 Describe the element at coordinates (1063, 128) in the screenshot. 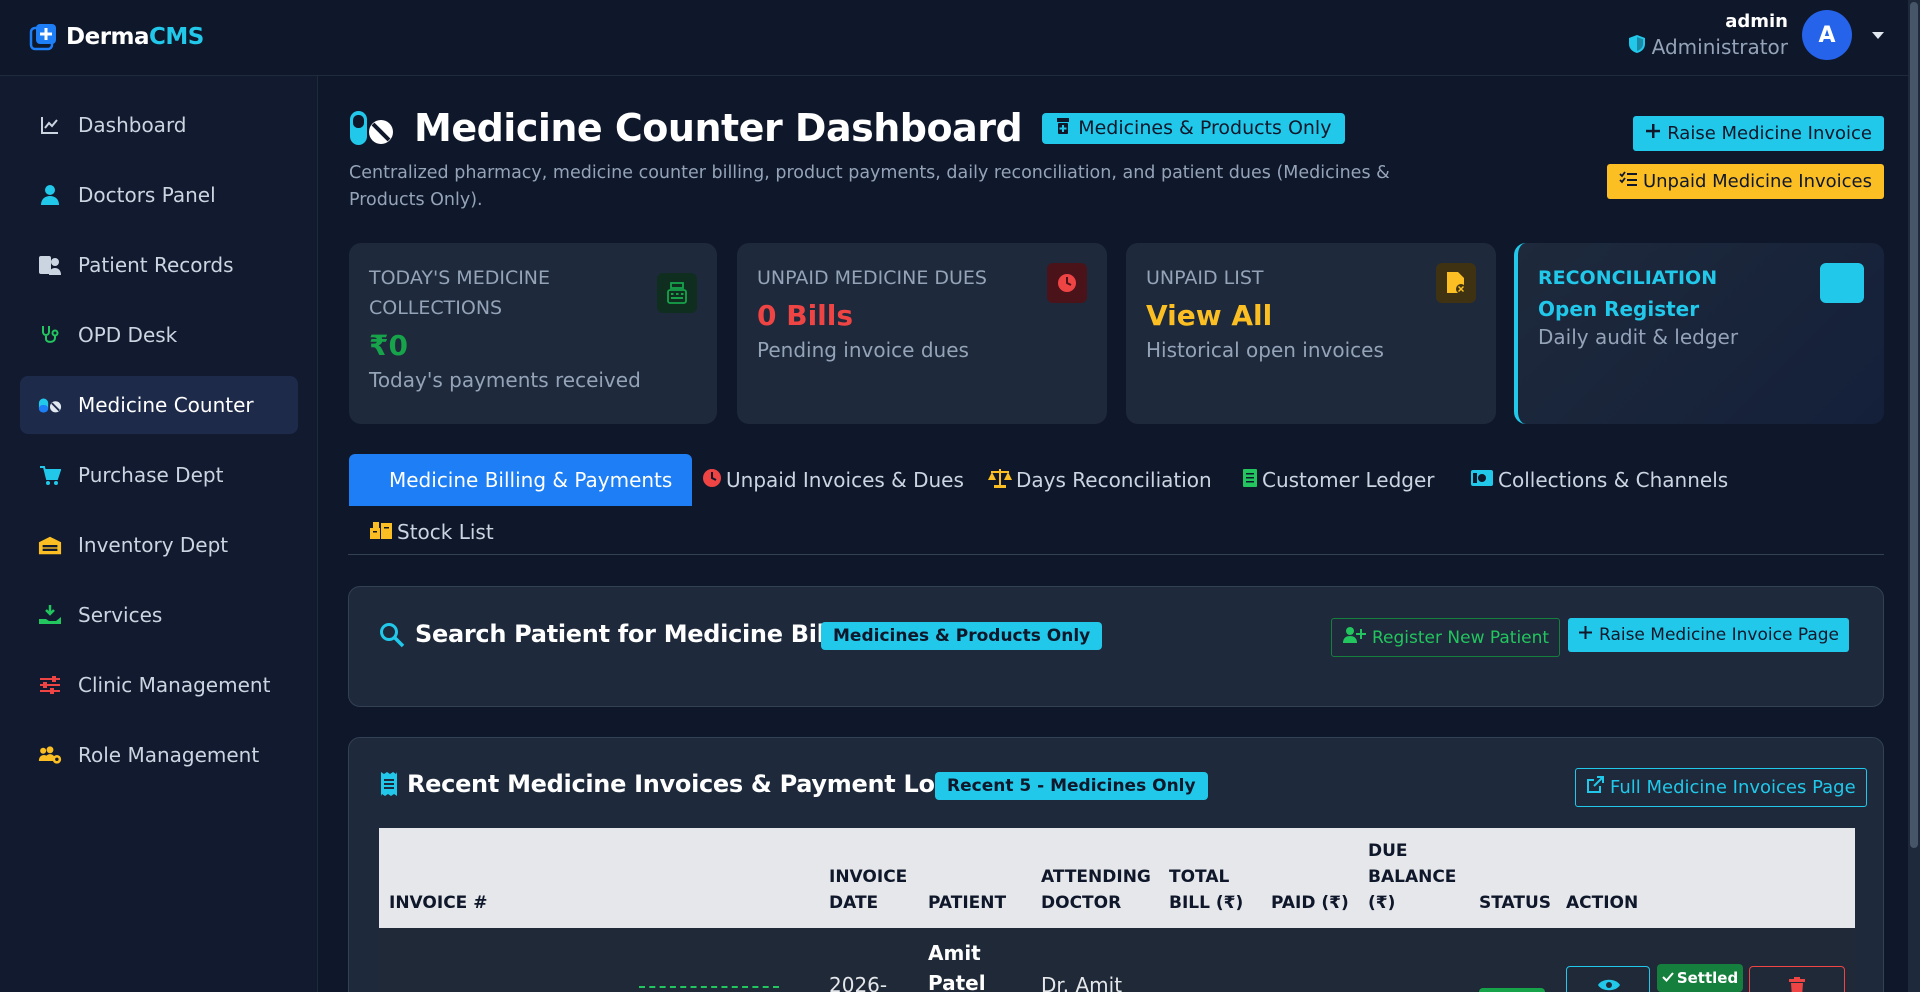

I see `pill-bottle-icon` at that location.